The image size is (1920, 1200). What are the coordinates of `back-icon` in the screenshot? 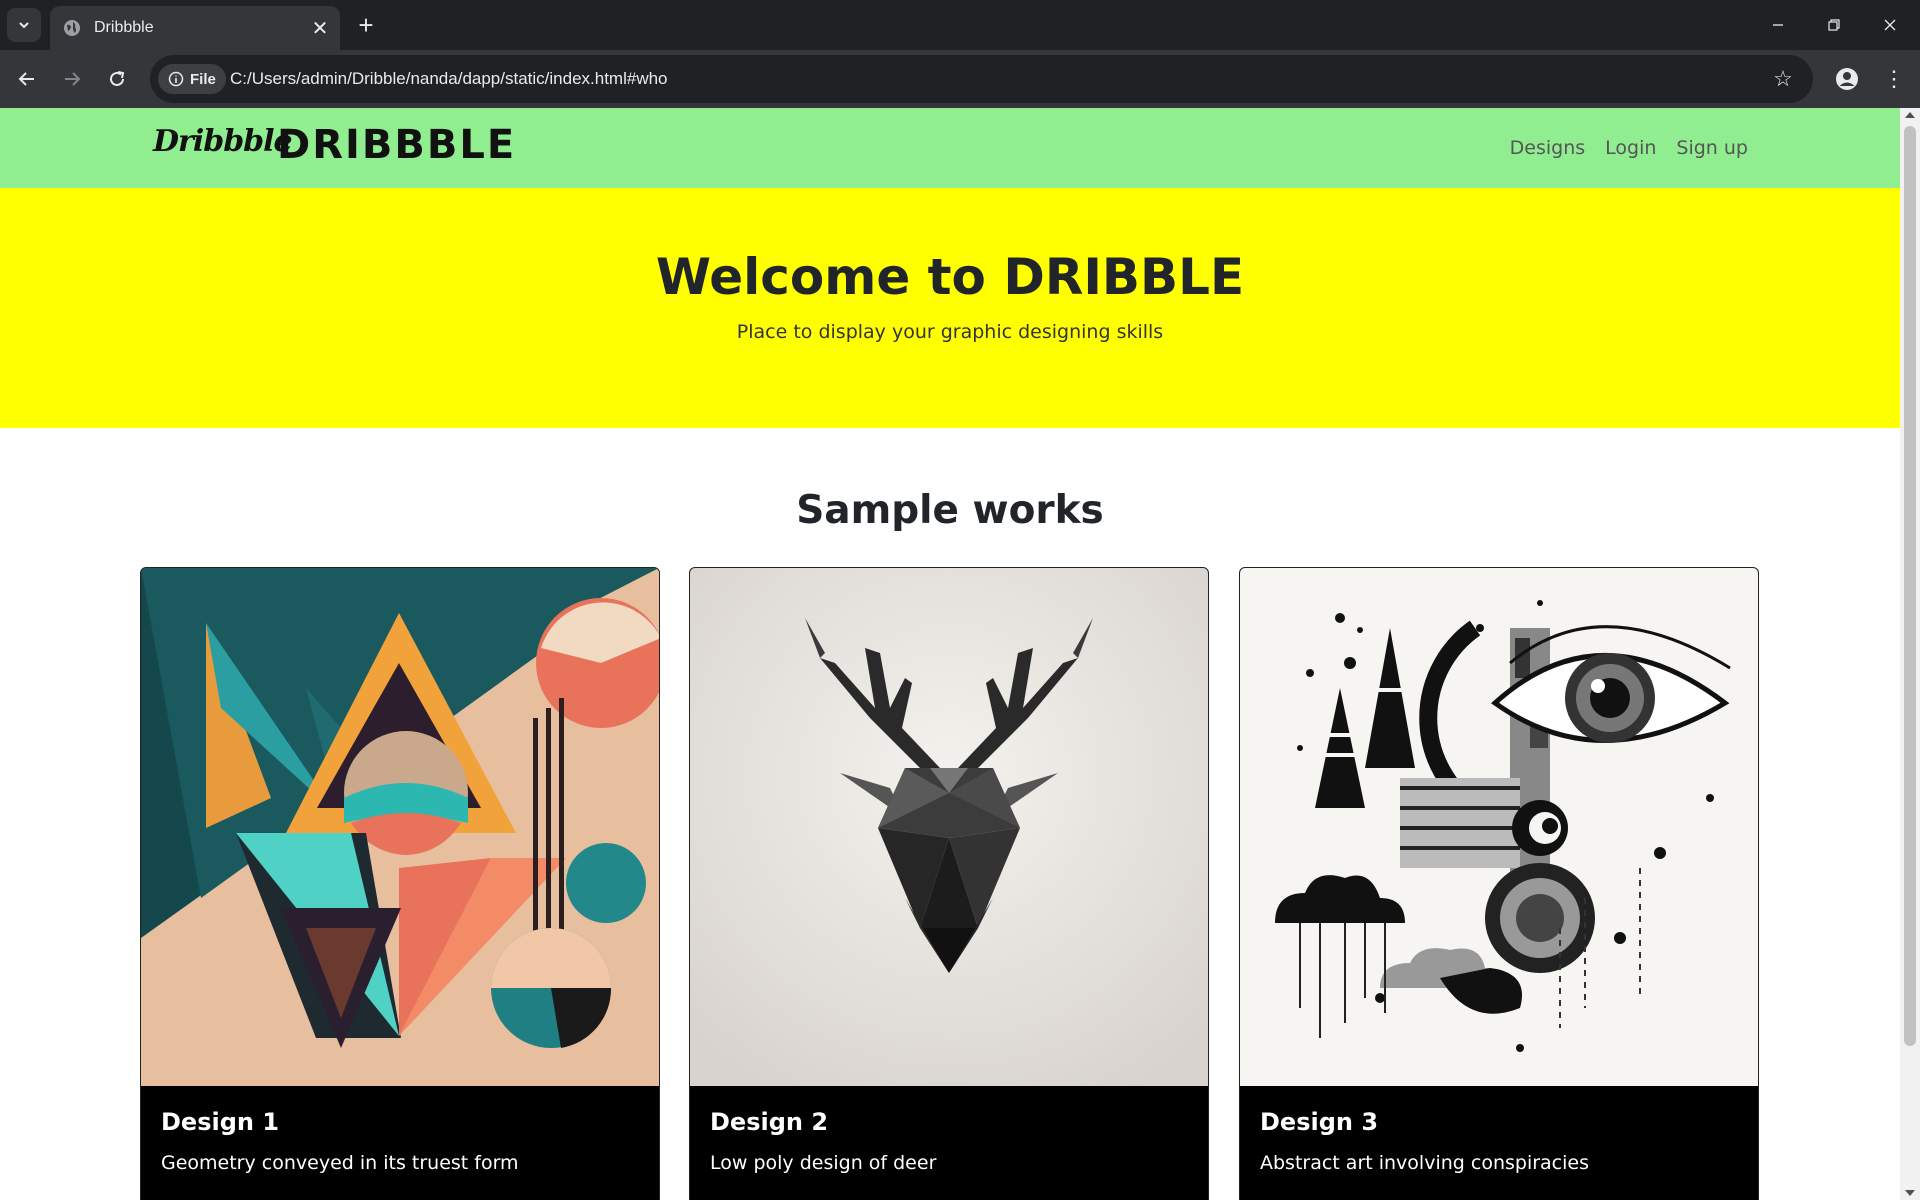 It's located at (27, 79).